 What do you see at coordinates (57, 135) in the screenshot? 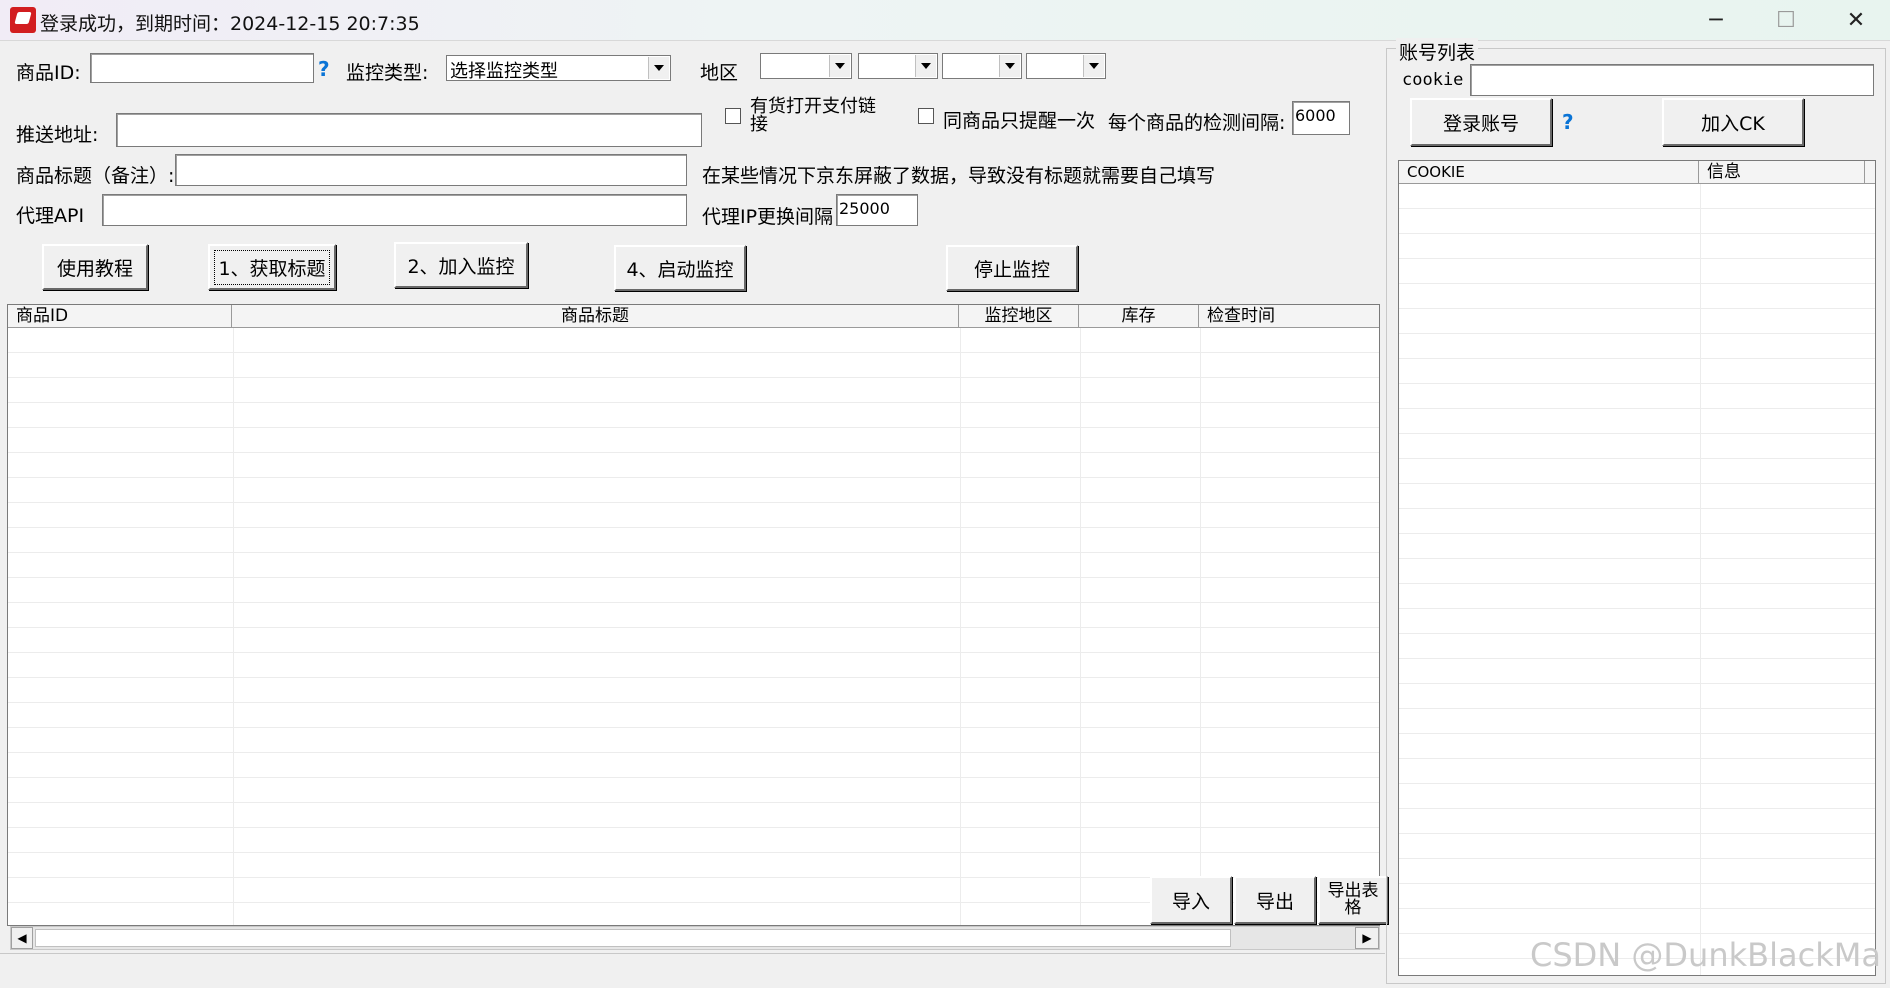
I see `push-address-label: 推送地址:` at bounding box center [57, 135].